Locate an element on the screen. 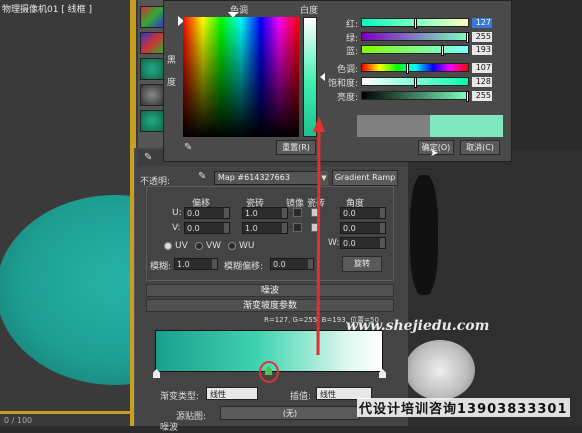 Image resolution: width=582 pixels, height=433 pixels. footer-ad: 代设计培训咨询13903833301 is located at coordinates (463, 407).